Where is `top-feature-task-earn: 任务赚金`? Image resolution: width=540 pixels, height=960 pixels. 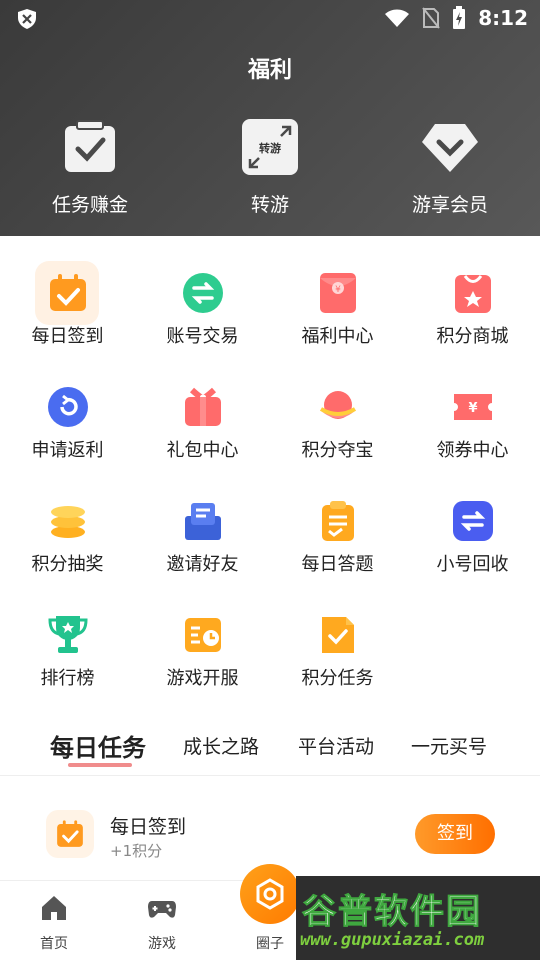
top-feature-task-earn: 任务赚金 is located at coordinates (90, 167).